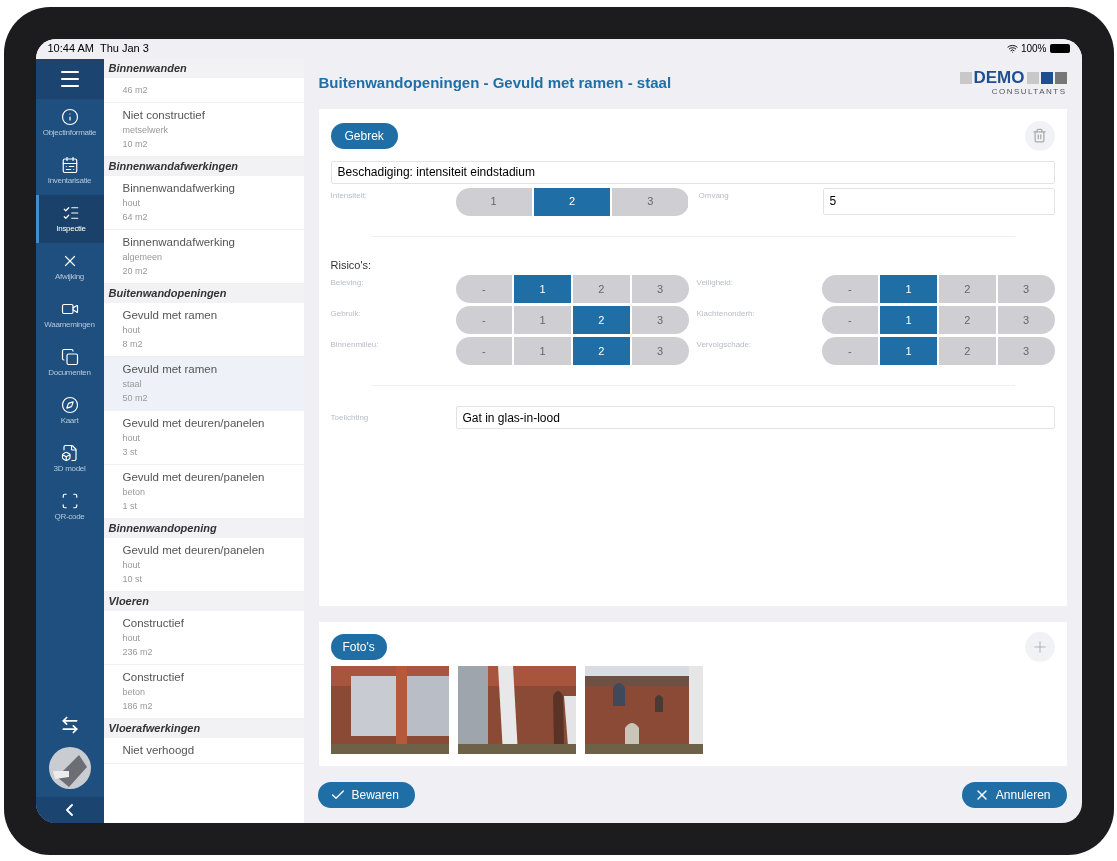 The image size is (1117, 861). I want to click on chevron-left-icon, so click(69, 809).